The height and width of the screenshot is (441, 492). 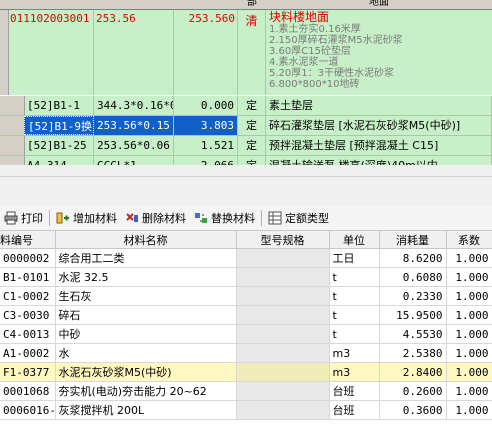 What do you see at coordinates (134, 52) in the screenshot?
I see `bill-qty-expr: 253.56` at bounding box center [134, 52].